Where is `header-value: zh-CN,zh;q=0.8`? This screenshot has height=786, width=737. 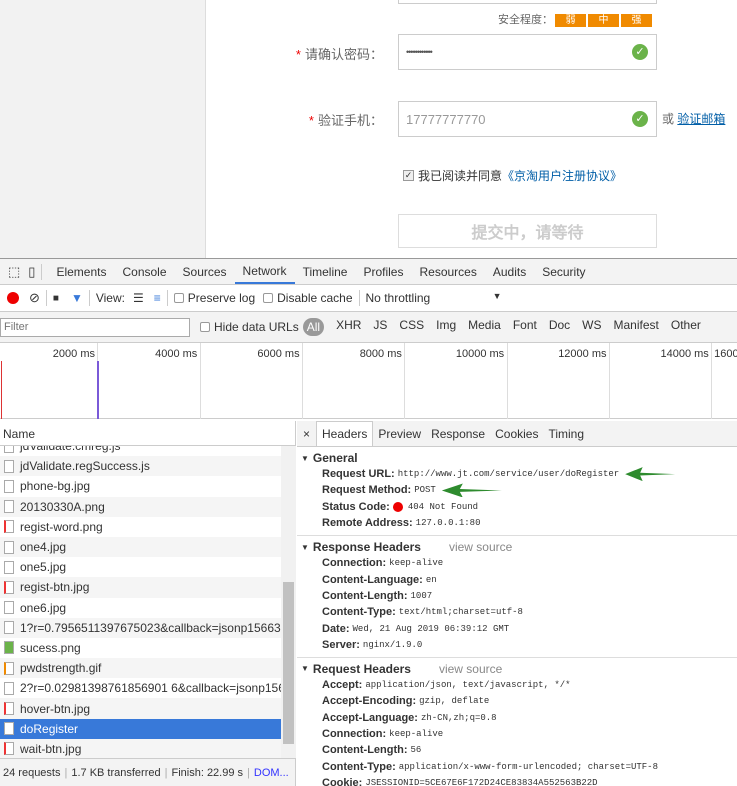 header-value: zh-CN,zh;q=0.8 is located at coordinates (458, 717).